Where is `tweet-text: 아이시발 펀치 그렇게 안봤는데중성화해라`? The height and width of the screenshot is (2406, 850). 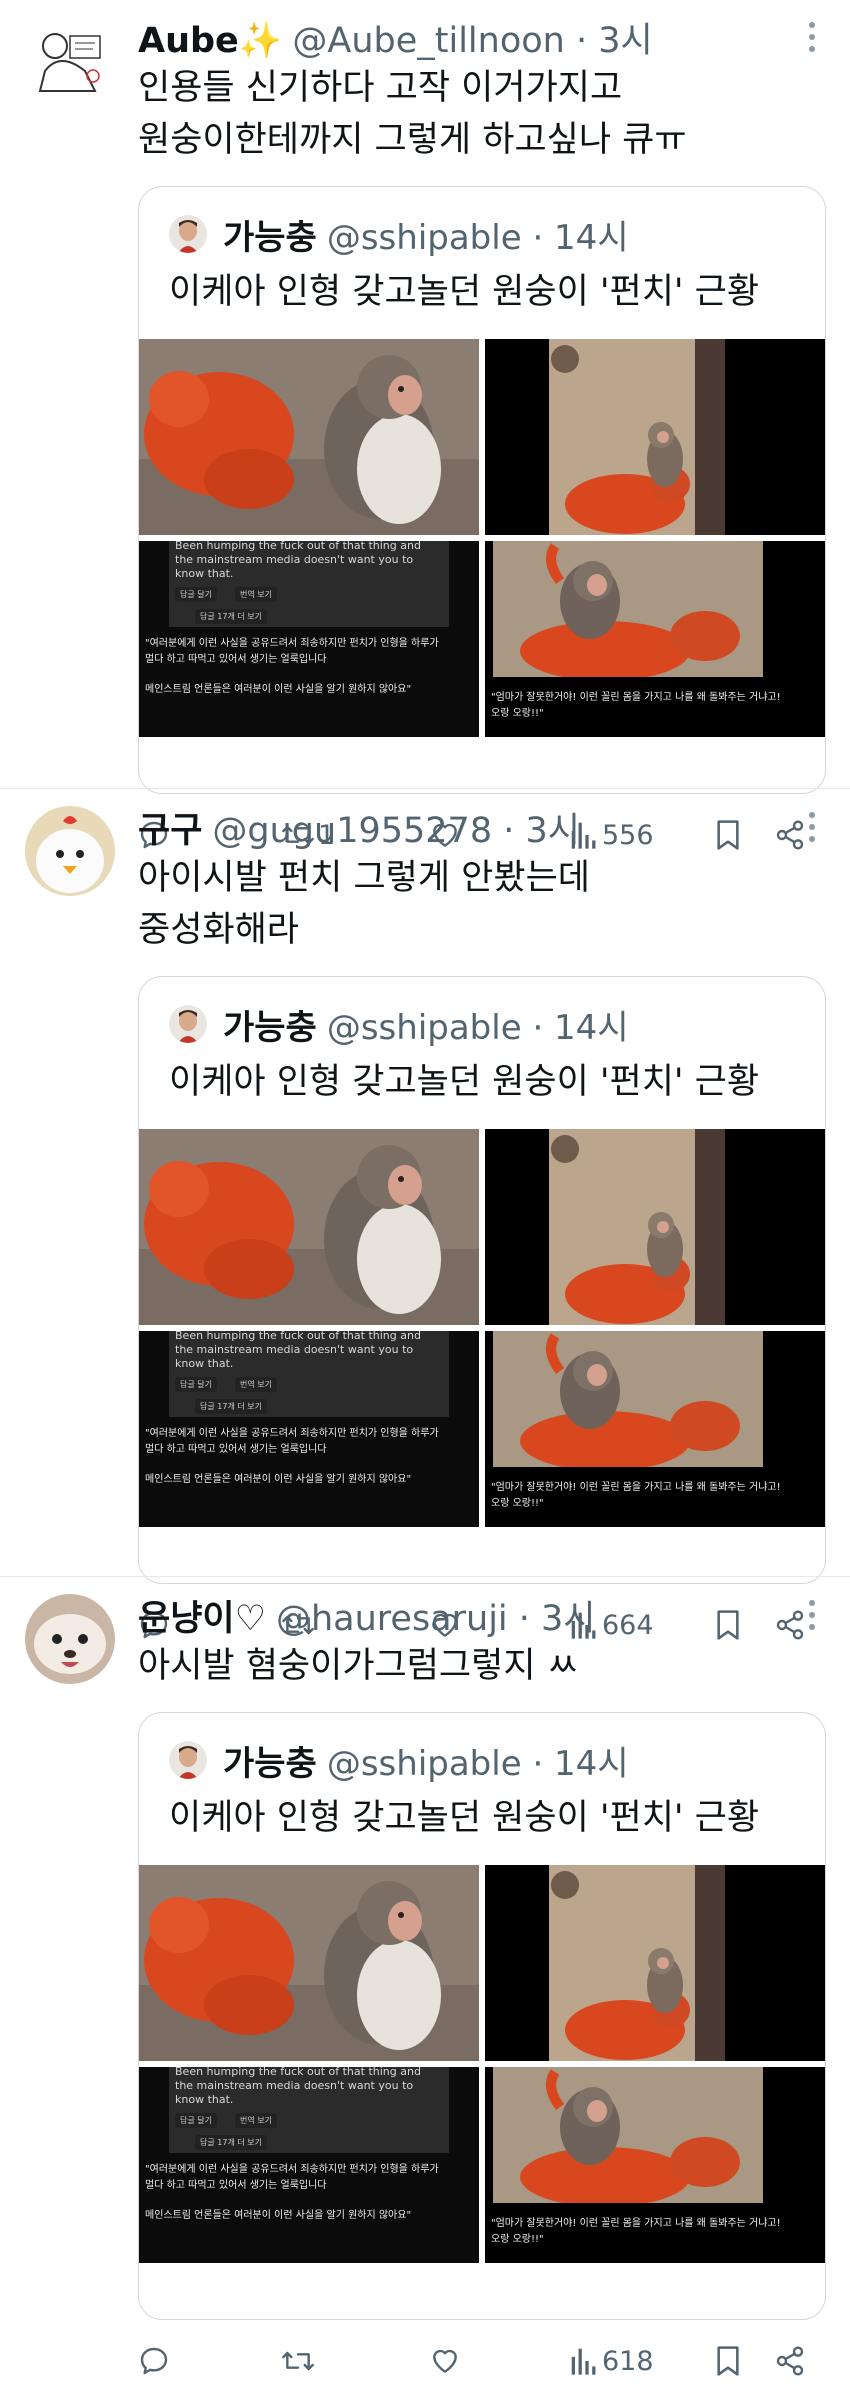
tweet-text: 아이시발 펀치 그렇게 안봤는데중성화해라 is located at coordinates (364, 904).